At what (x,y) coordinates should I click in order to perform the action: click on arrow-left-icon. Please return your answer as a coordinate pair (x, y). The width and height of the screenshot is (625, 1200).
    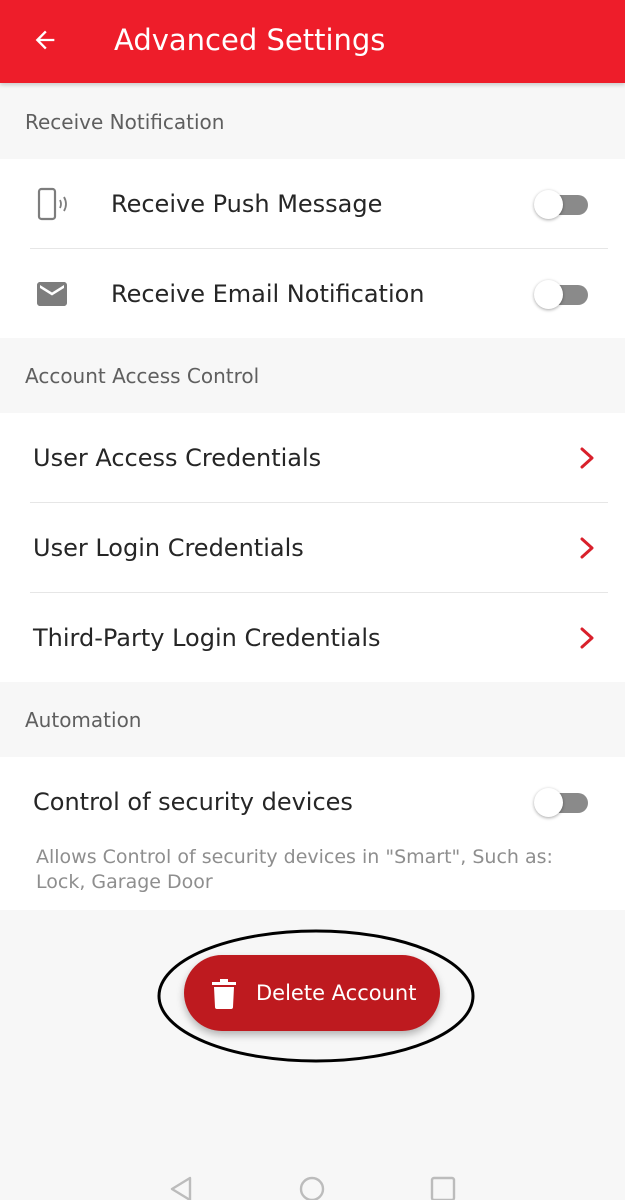
    Looking at the image, I should click on (45, 40).